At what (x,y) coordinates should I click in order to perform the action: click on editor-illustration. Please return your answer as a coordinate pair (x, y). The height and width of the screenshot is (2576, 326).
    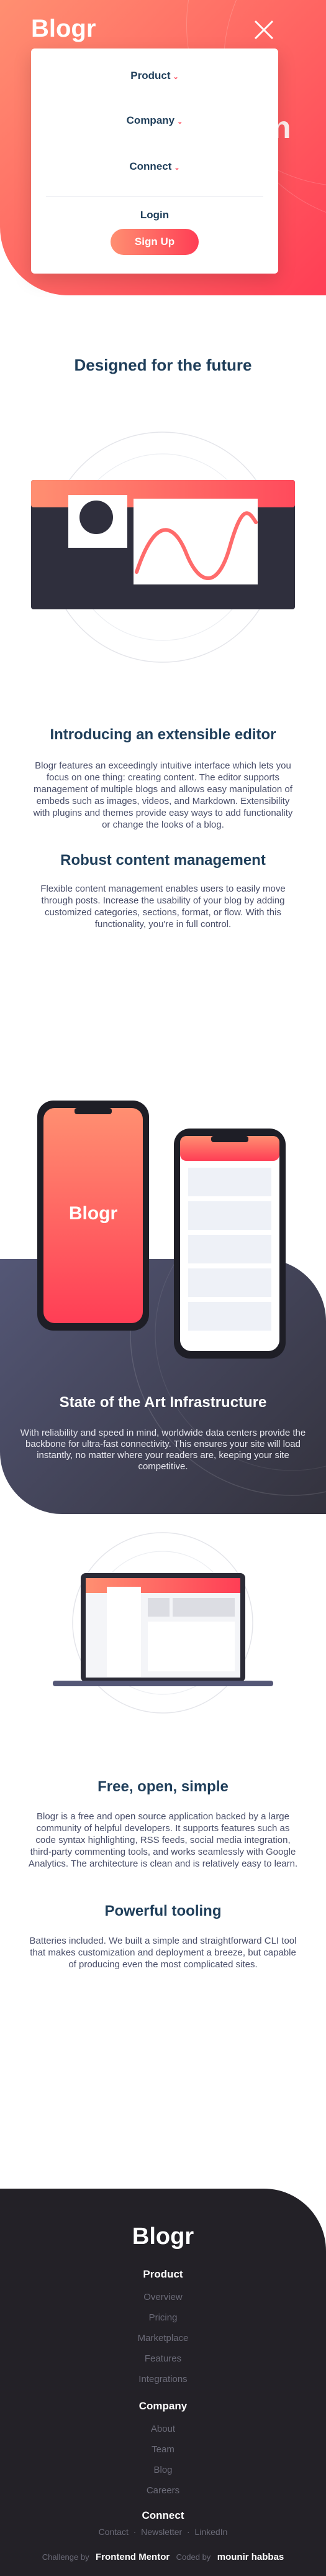
    Looking at the image, I should click on (163, 547).